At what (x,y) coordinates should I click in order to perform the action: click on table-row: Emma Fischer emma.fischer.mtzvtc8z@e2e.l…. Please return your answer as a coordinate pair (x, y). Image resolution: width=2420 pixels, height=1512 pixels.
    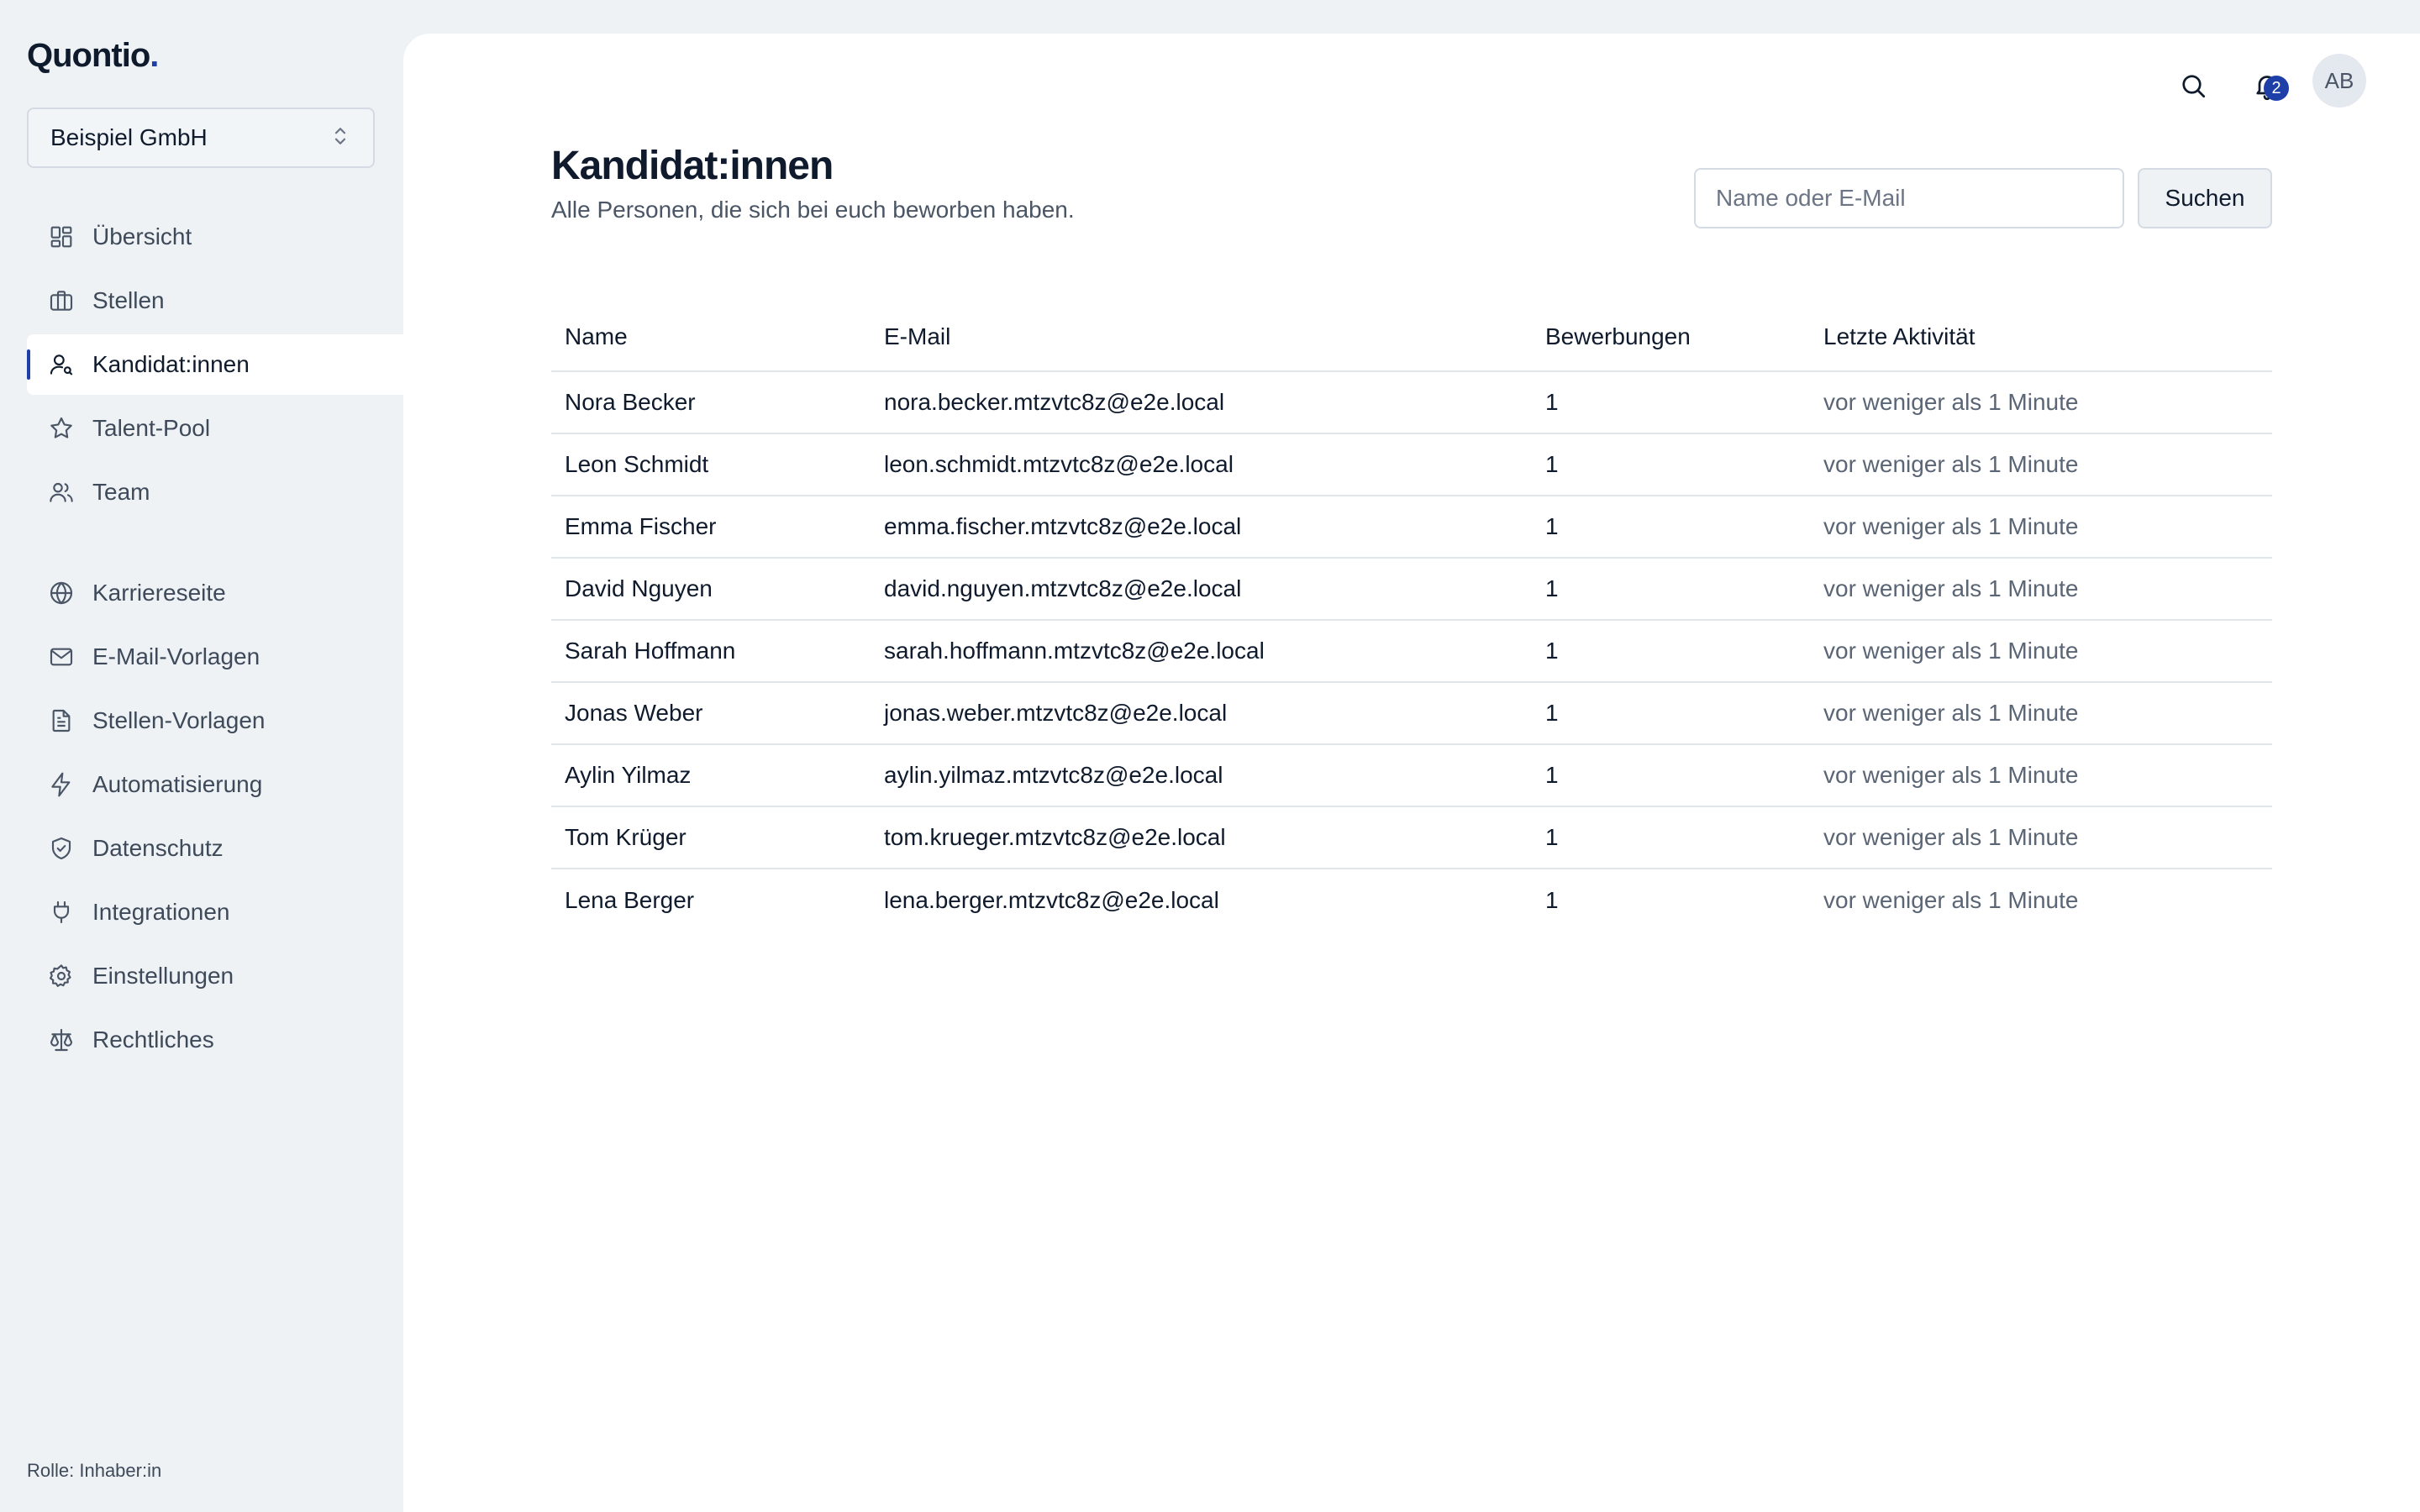
    Looking at the image, I should click on (1411, 527).